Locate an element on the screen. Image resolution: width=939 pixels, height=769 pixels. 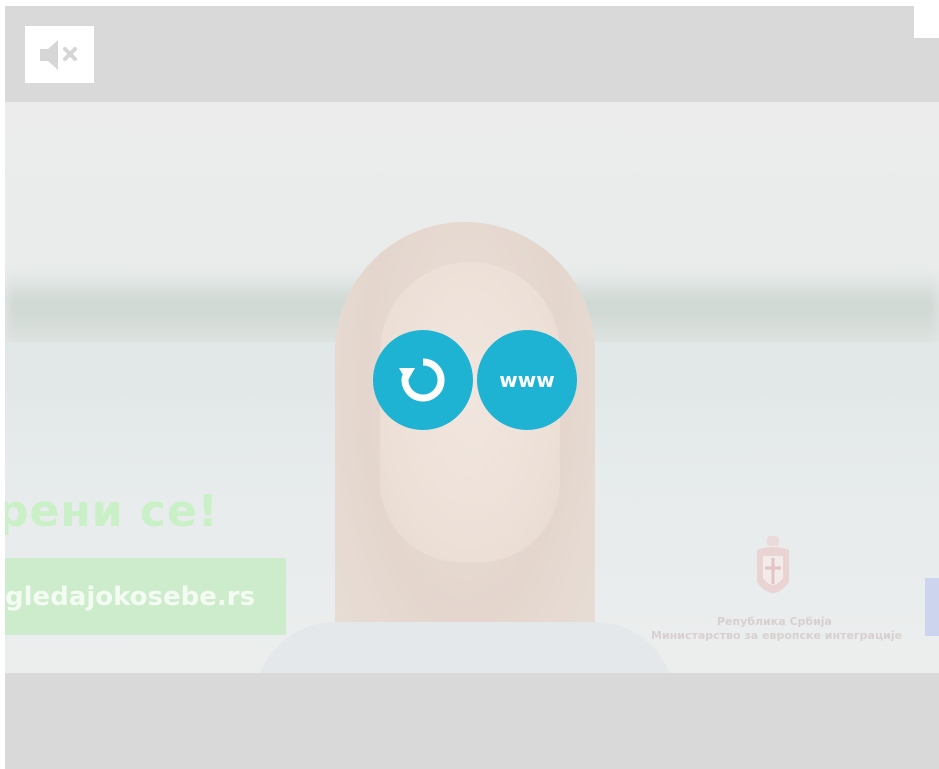
ad-url: gledajokosebe.rs is located at coordinates (130, 596).